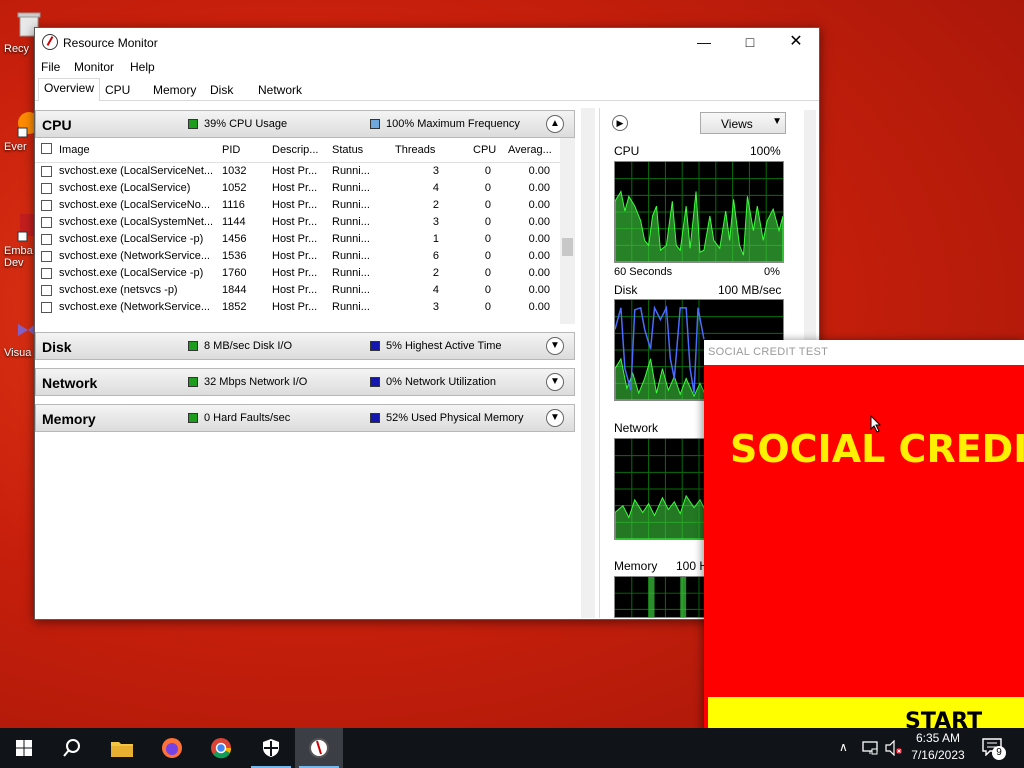  Describe the element at coordinates (636, 428) in the screenshot. I see `network-graph-label: Network` at that location.